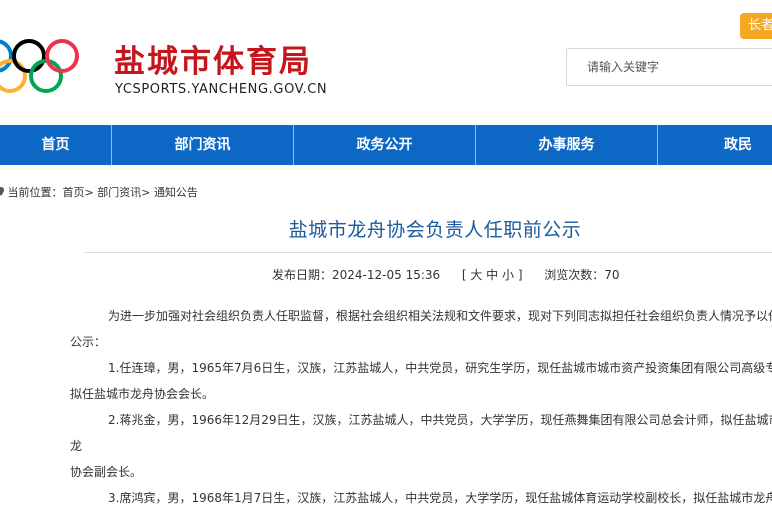 The height and width of the screenshot is (511, 772). What do you see at coordinates (567, 145) in the screenshot?
I see `nav-services: 办事服务` at bounding box center [567, 145].